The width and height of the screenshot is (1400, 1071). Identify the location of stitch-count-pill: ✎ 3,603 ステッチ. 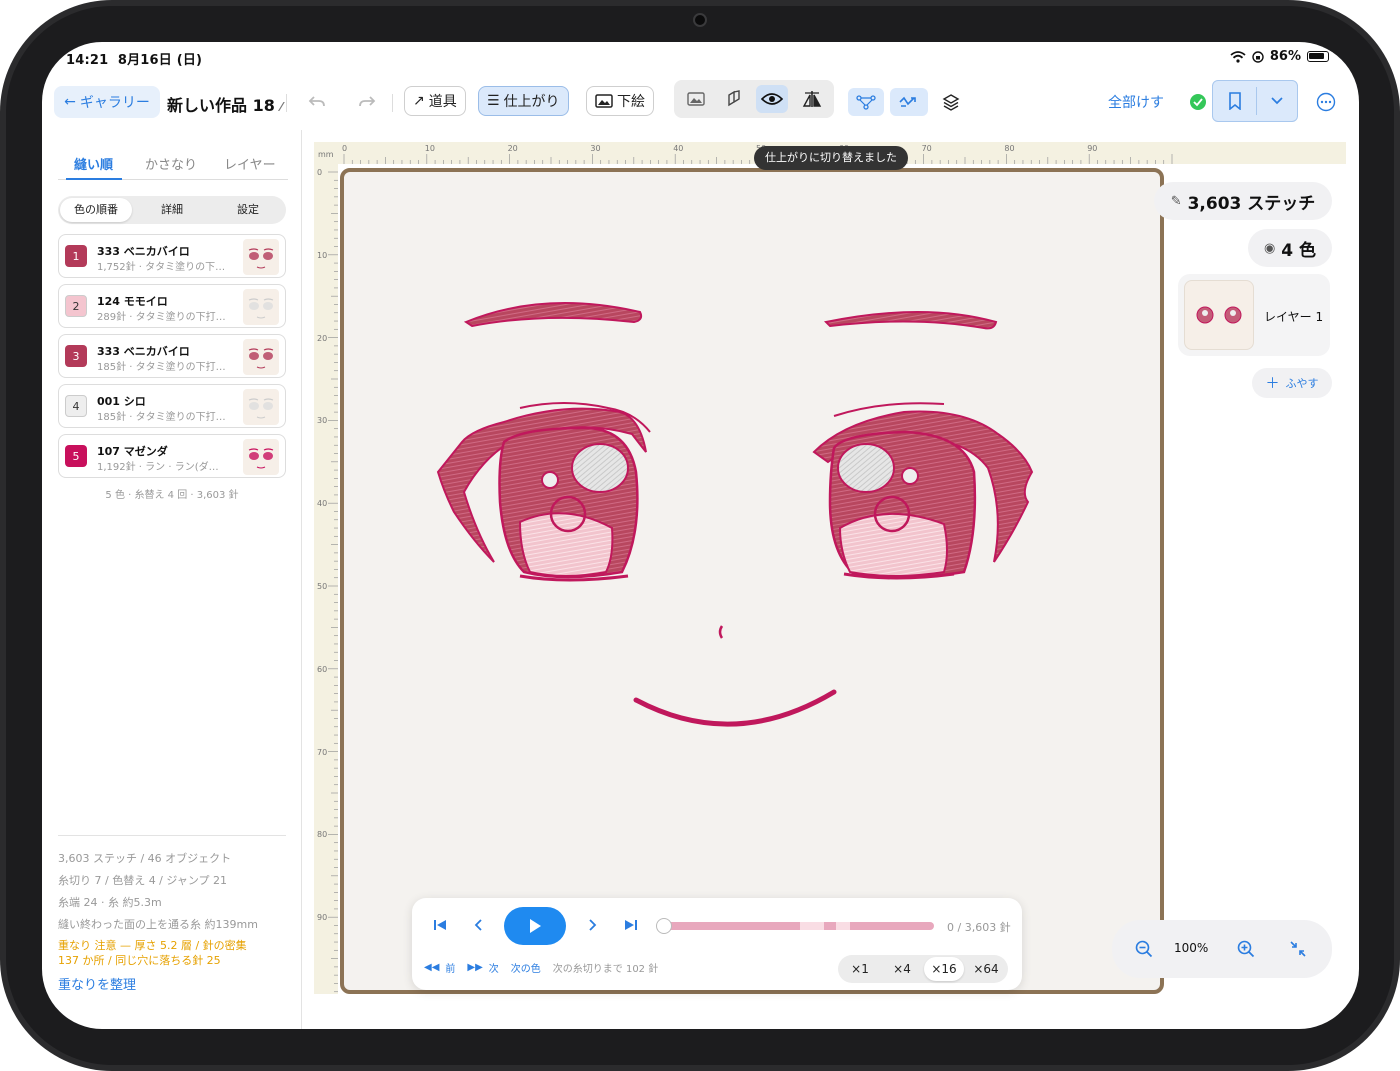
(1243, 201).